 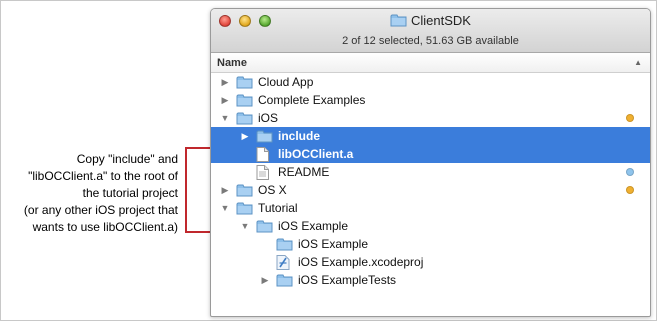 What do you see at coordinates (430, 244) in the screenshot?
I see `list-item-ios-example: iOS Example` at bounding box center [430, 244].